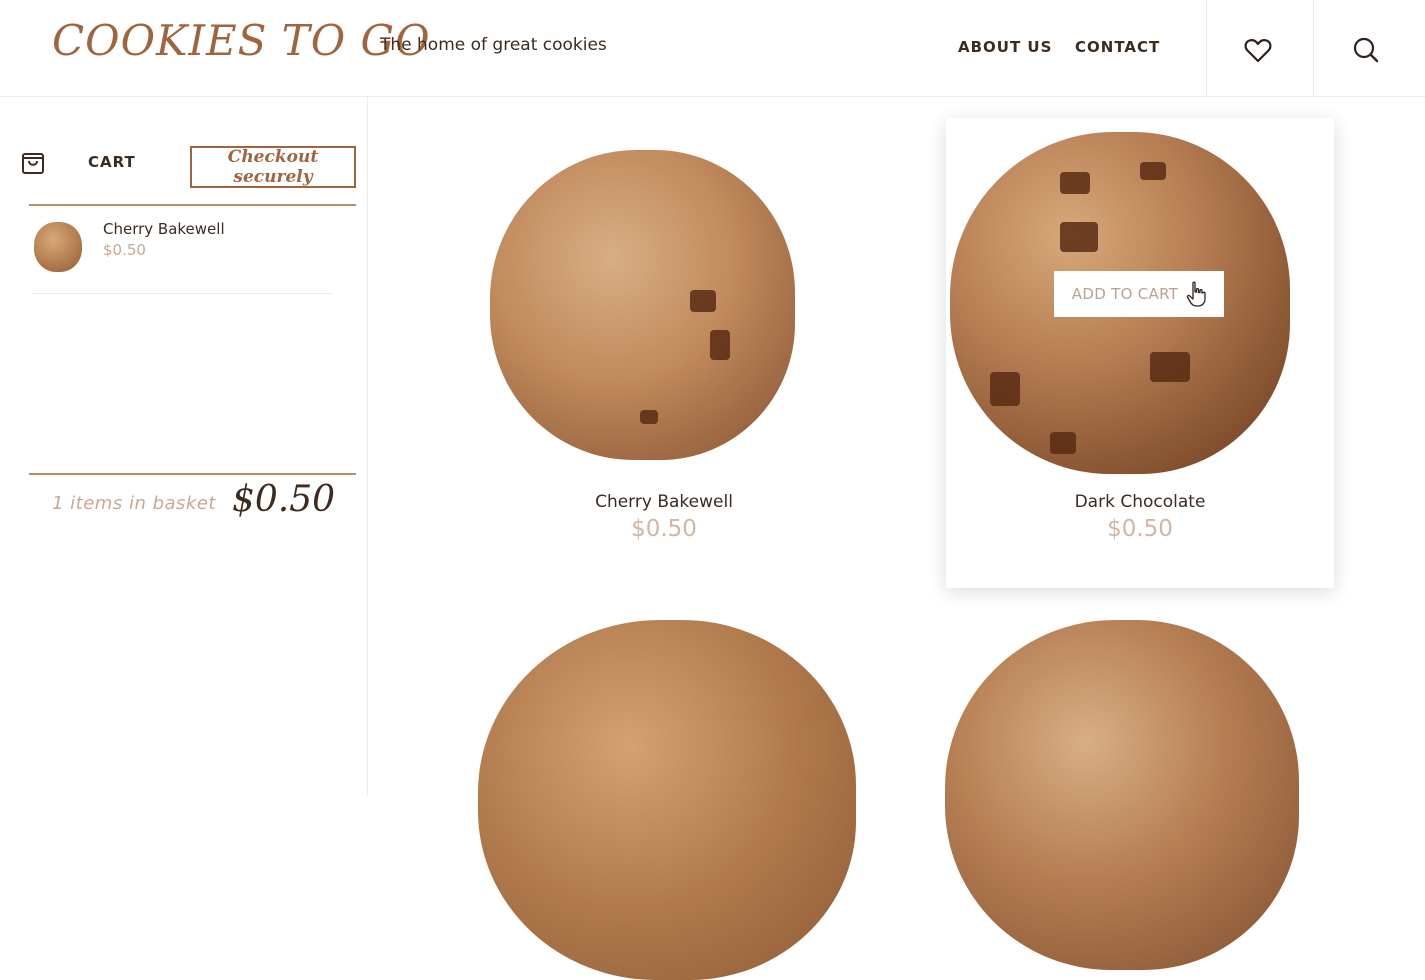 Image resolution: width=1425 pixels, height=980 pixels. Describe the element at coordinates (33, 163) in the screenshot. I see `shopping-bag-icon` at that location.